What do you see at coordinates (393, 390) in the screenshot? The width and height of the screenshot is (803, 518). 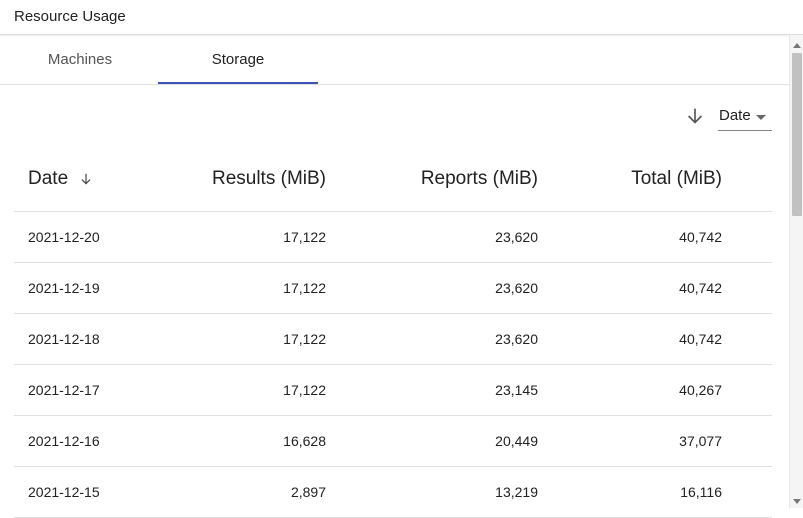 I see `table-row: 2021-12-17 17,122 23,145 40,267` at bounding box center [393, 390].